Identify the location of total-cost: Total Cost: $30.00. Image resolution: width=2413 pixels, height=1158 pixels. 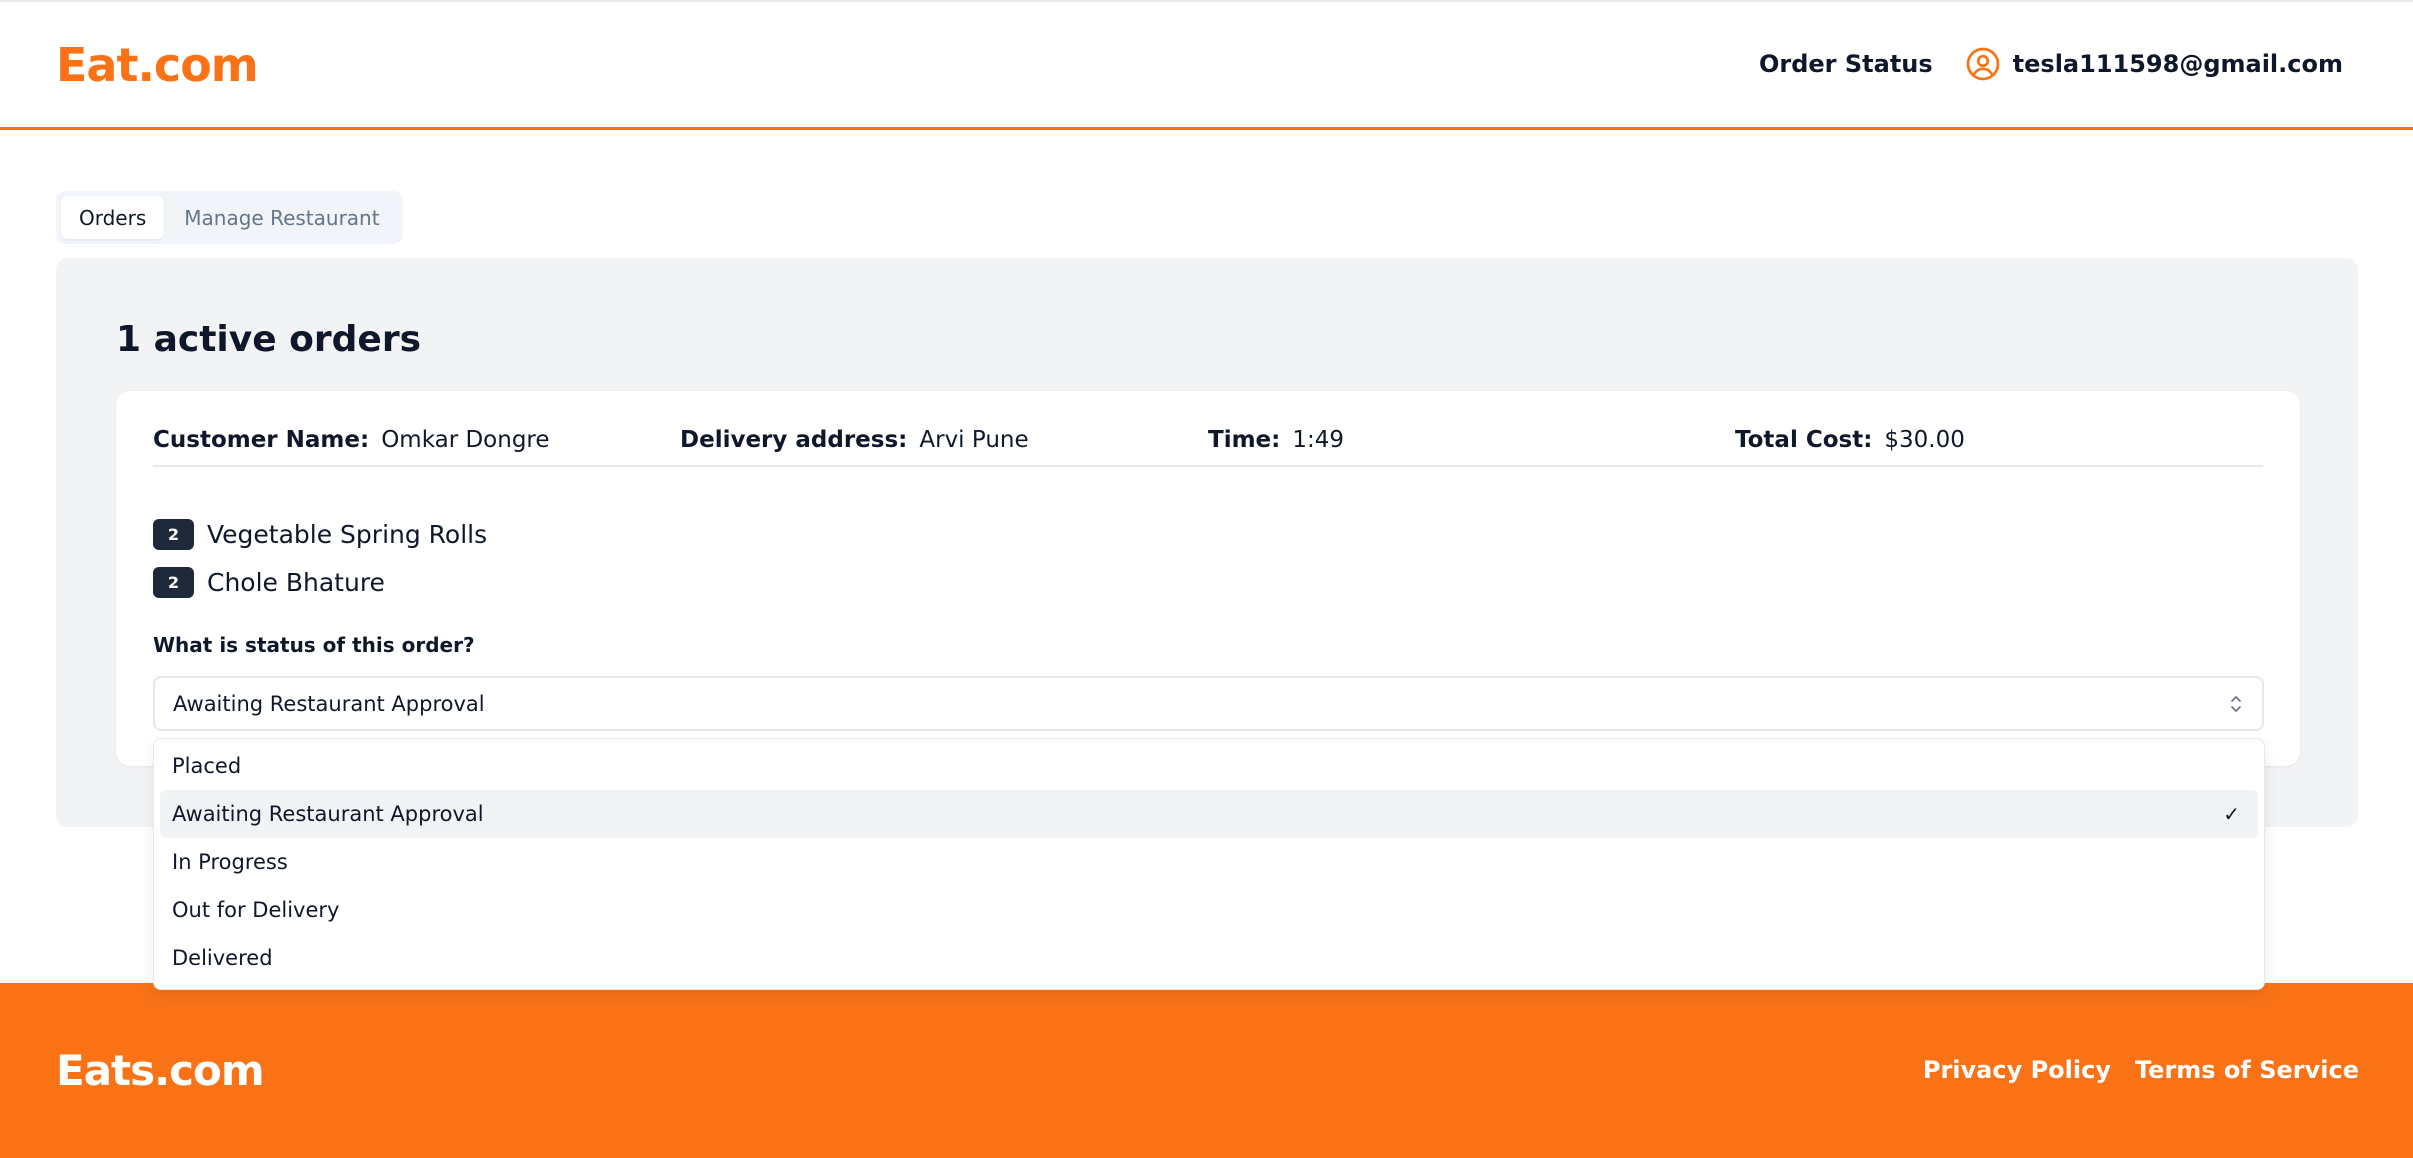
(1850, 440).